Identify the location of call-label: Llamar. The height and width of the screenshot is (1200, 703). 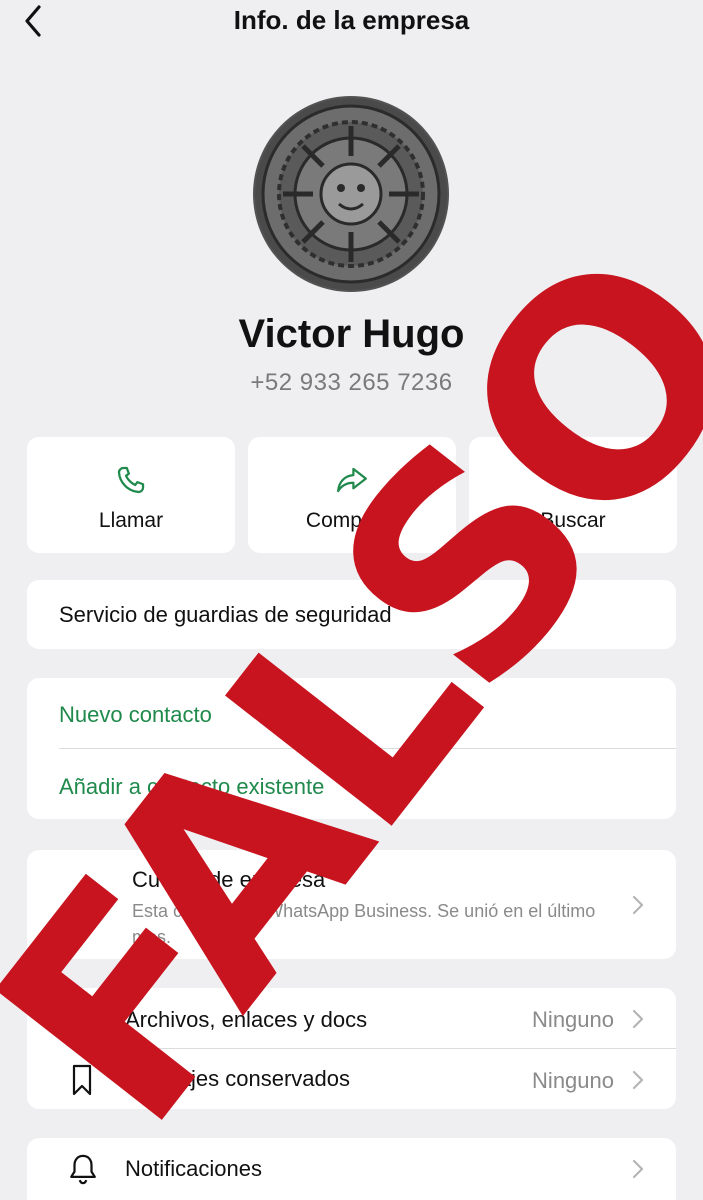
(131, 520).